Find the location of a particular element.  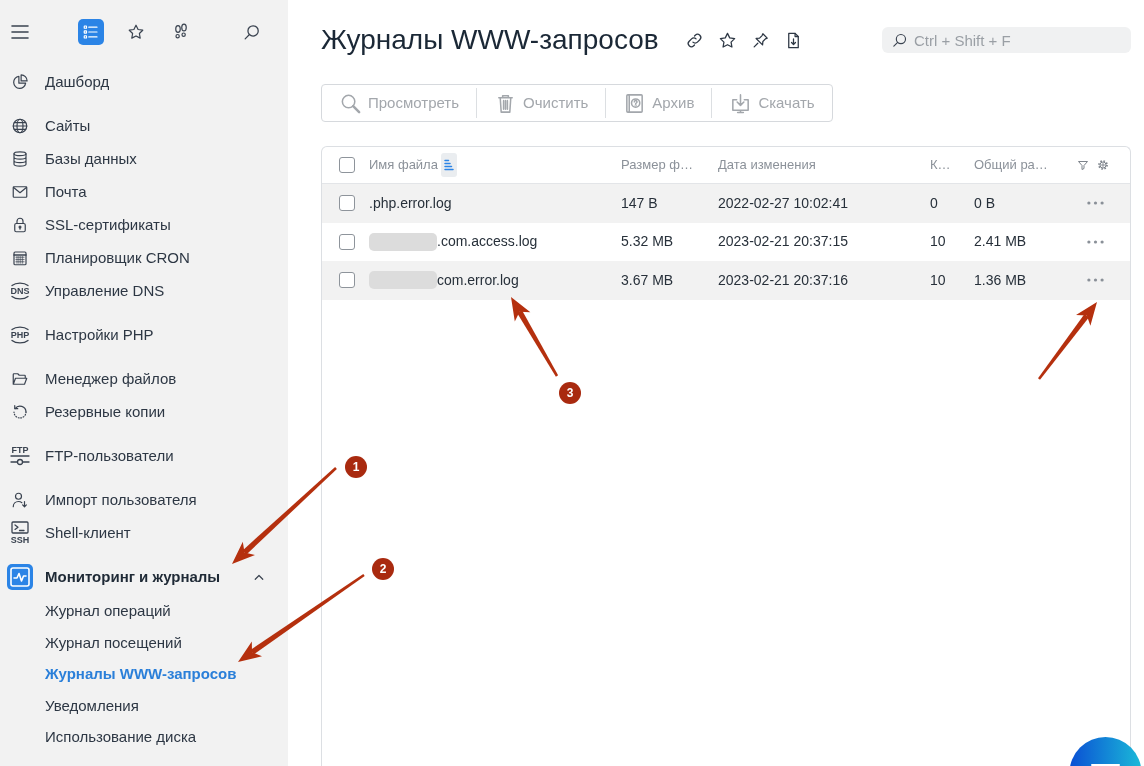

nav-item: FTP FTP-пользователи is located at coordinates (90, 456).